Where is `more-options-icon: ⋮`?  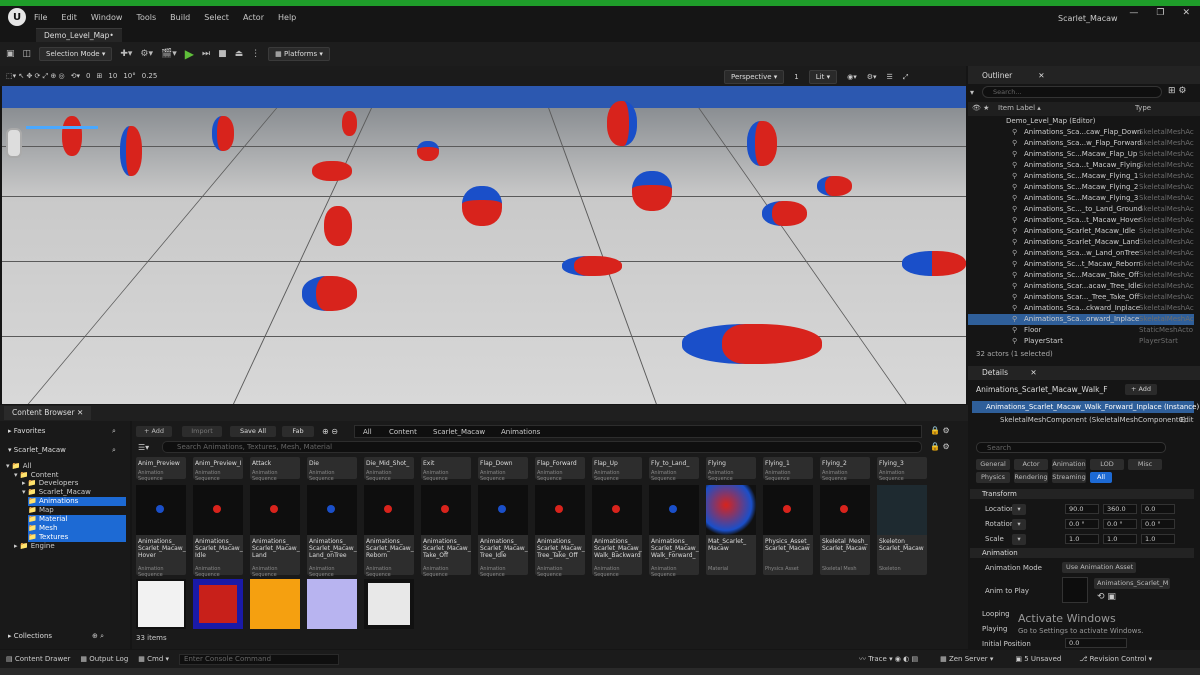 more-options-icon: ⋮ is located at coordinates (255, 54).